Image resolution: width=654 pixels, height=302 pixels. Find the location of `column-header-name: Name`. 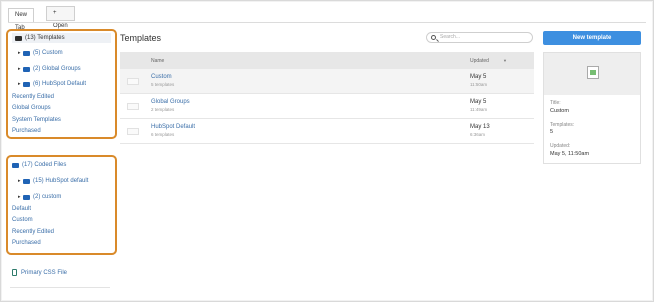

column-header-name: Name is located at coordinates (157, 61).